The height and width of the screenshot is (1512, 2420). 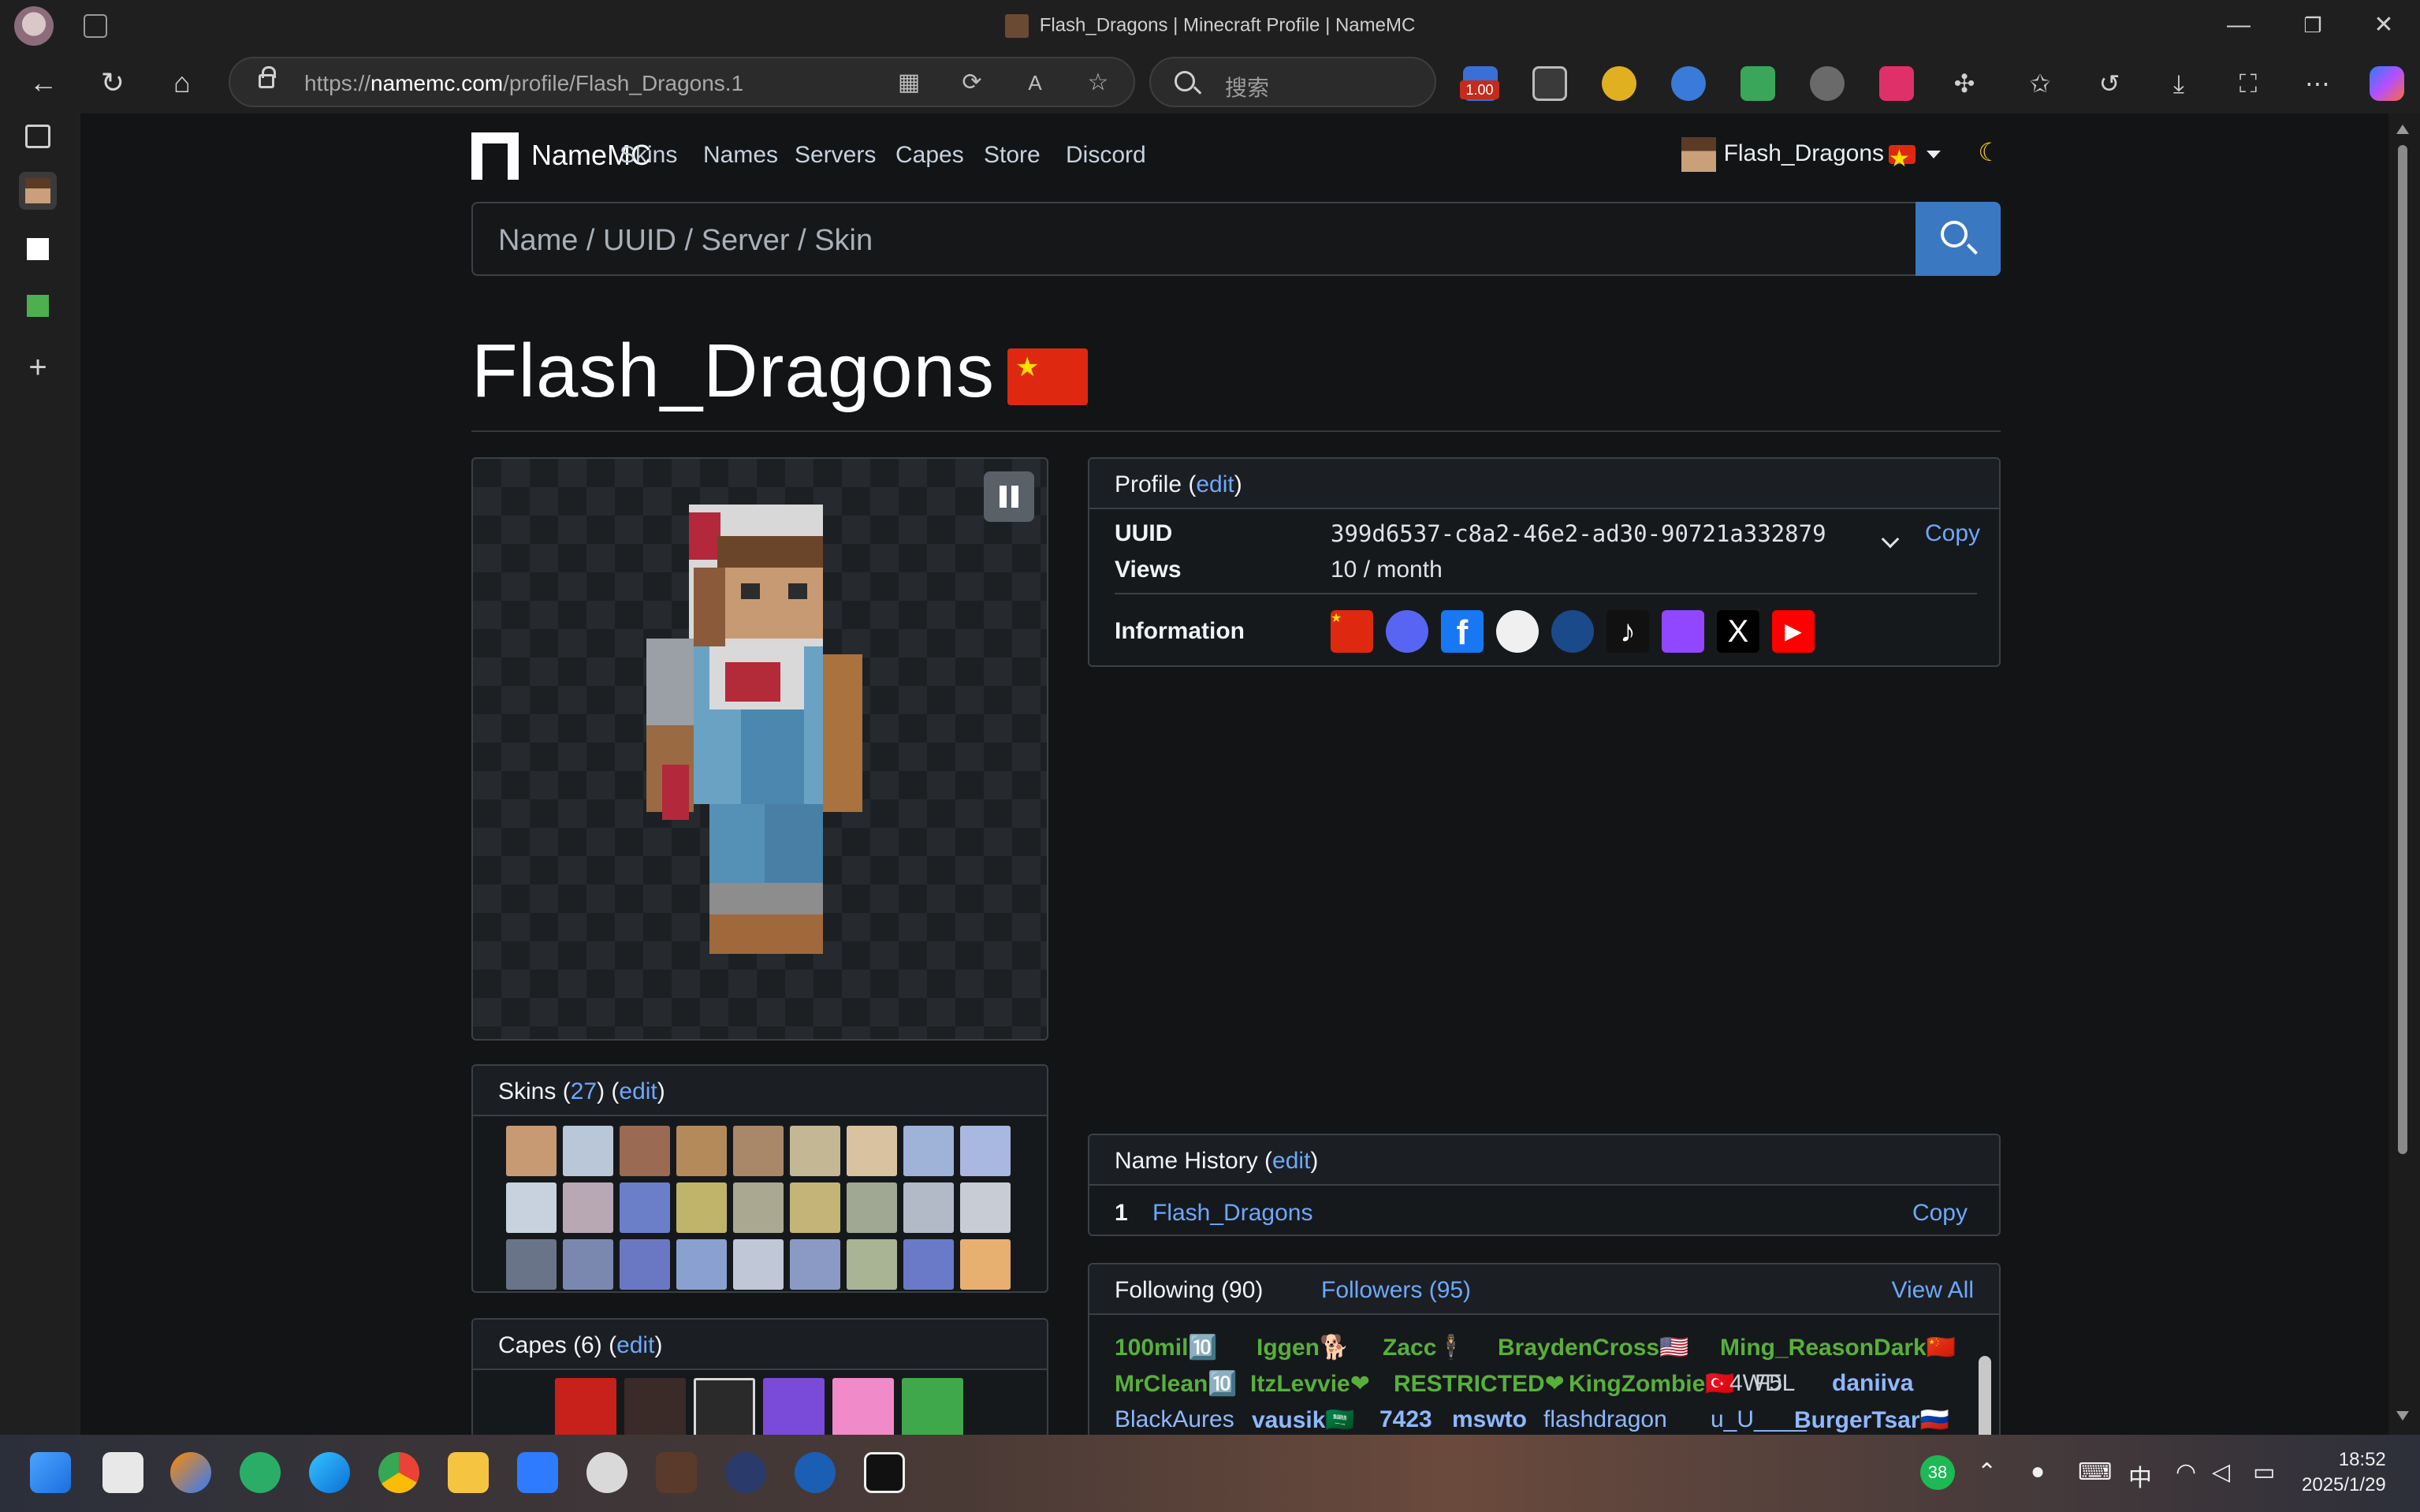 What do you see at coordinates (1683, 631) in the screenshot?
I see `twitch-icon` at bounding box center [1683, 631].